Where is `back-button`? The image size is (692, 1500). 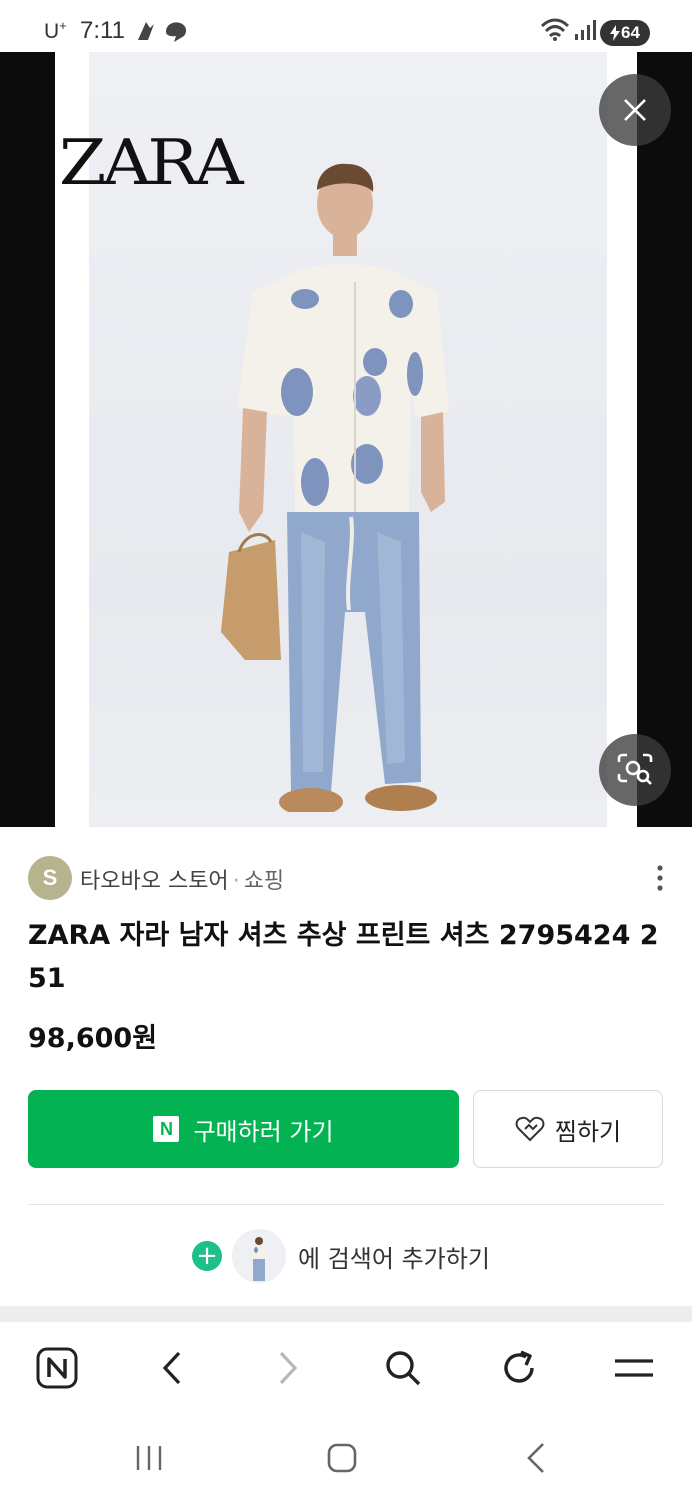 back-button is located at coordinates (172, 1368).